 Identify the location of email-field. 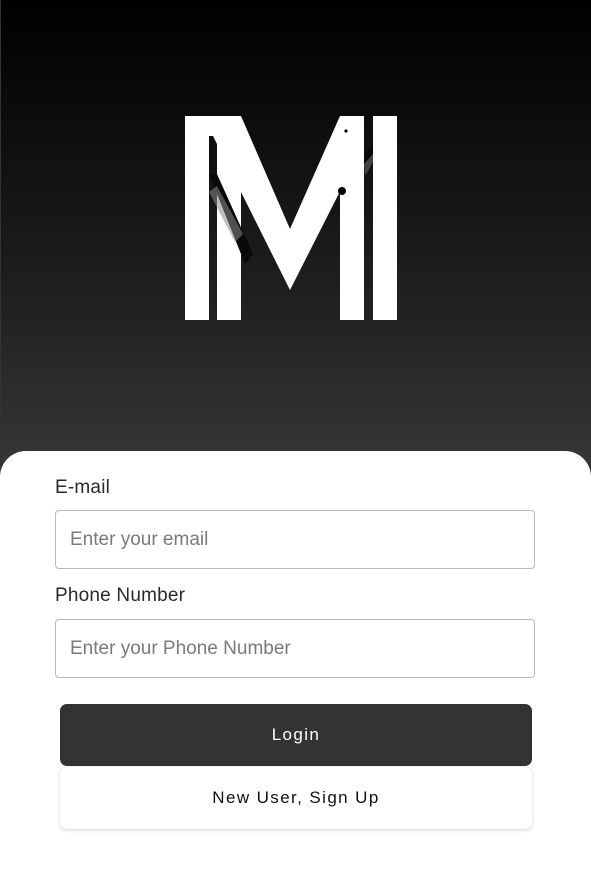
(295, 539).